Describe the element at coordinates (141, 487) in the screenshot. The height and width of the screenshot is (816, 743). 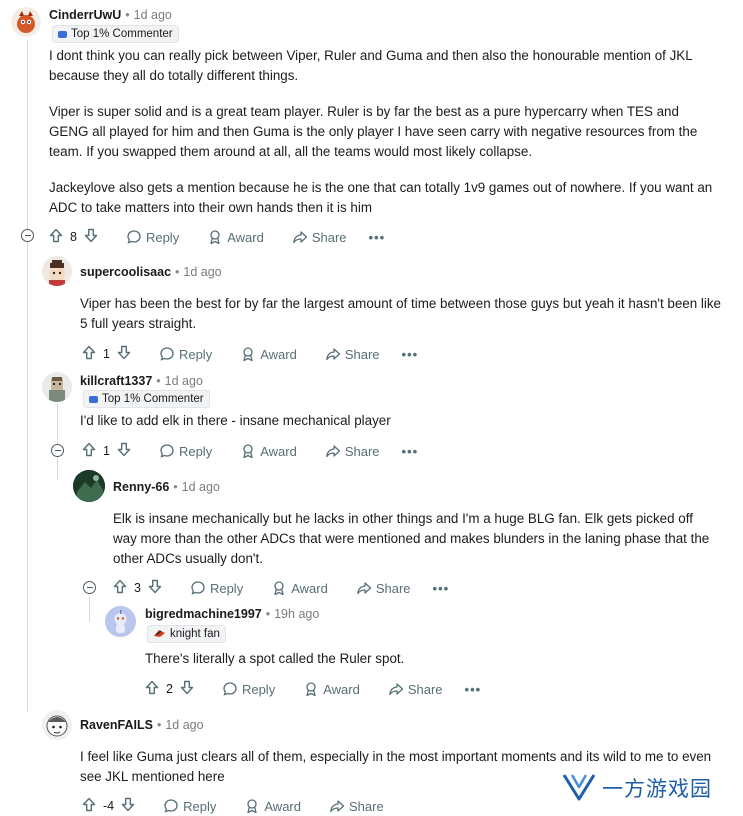
I see `username: Renny-66` at that location.